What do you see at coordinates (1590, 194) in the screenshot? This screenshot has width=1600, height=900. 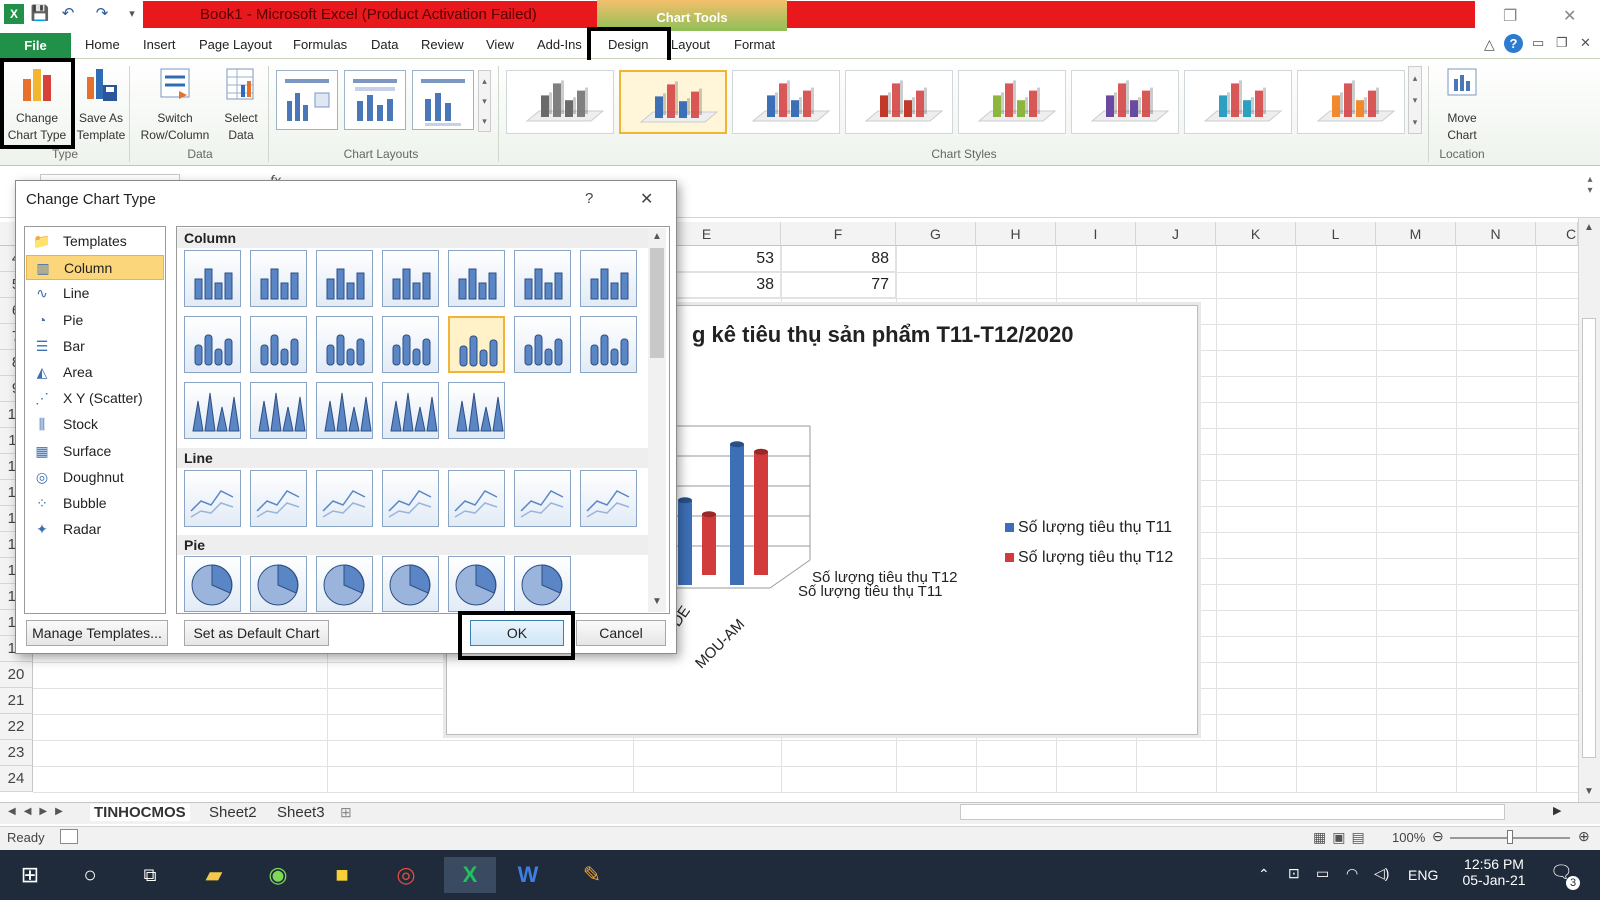 I see `formula-bar-expand-icon: ▴ ▾` at bounding box center [1590, 194].